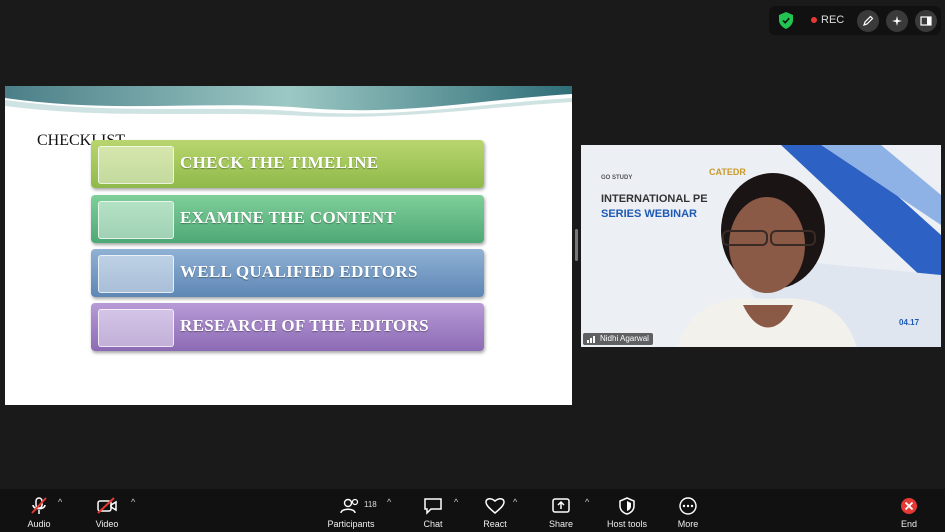  What do you see at coordinates (688, 506) in the screenshot?
I see `more-dots-icon` at bounding box center [688, 506].